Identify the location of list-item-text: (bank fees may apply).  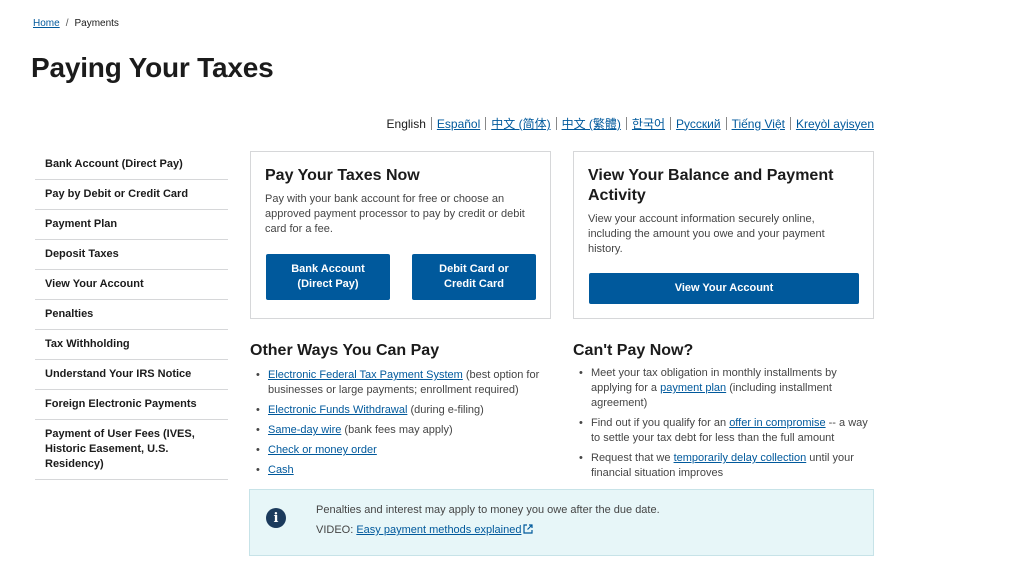
(397, 430).